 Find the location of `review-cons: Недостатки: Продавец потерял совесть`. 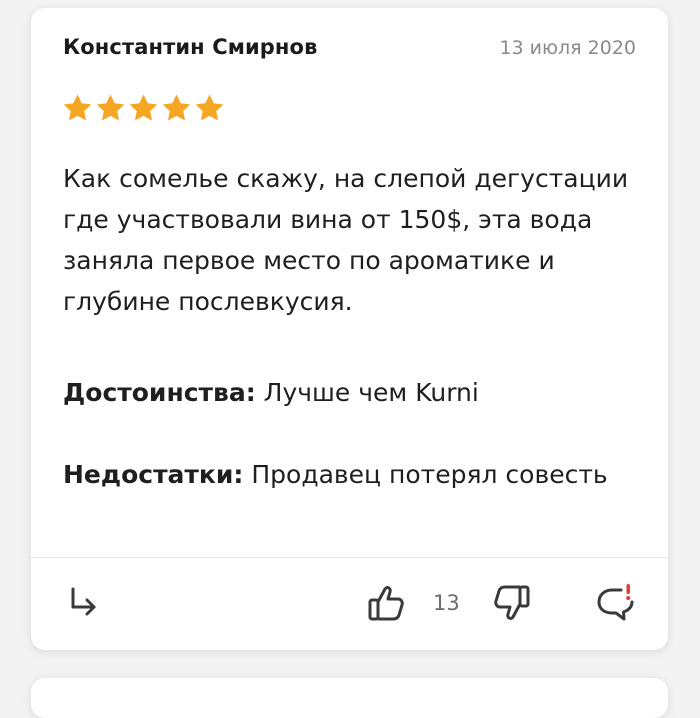

review-cons: Недостатки: Продавец потерял совесть is located at coordinates (343, 474).